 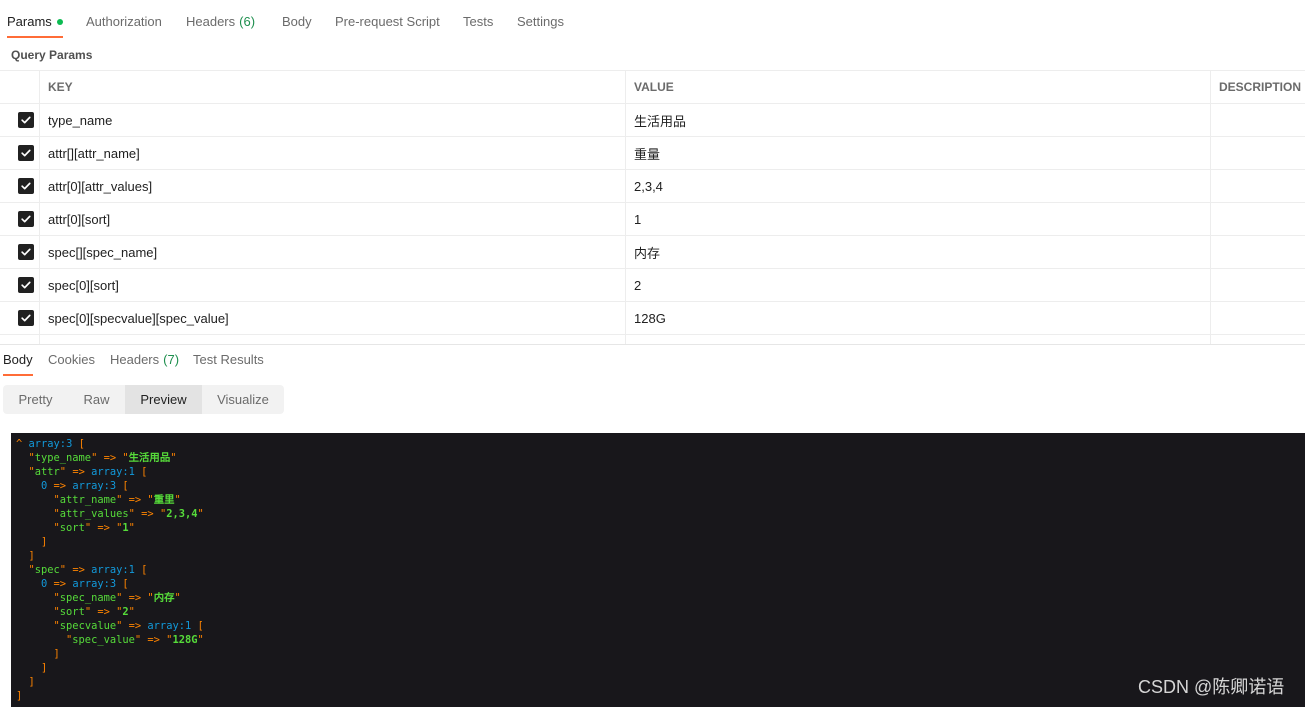 I want to click on dump-entry: 0 => array:3 [, so click(x=658, y=486).